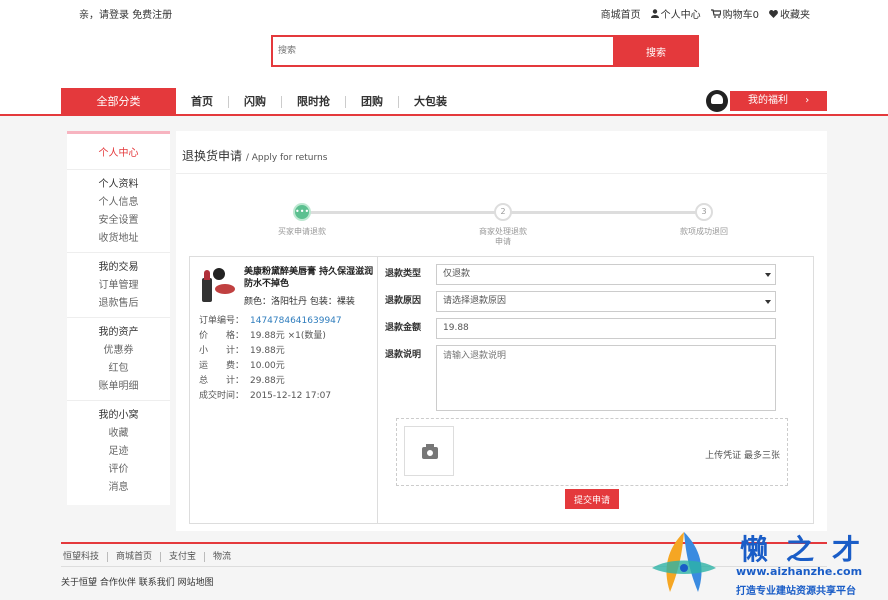  Describe the element at coordinates (118, 470) in the screenshot. I see `sidebar-item-reviews: 评价` at that location.